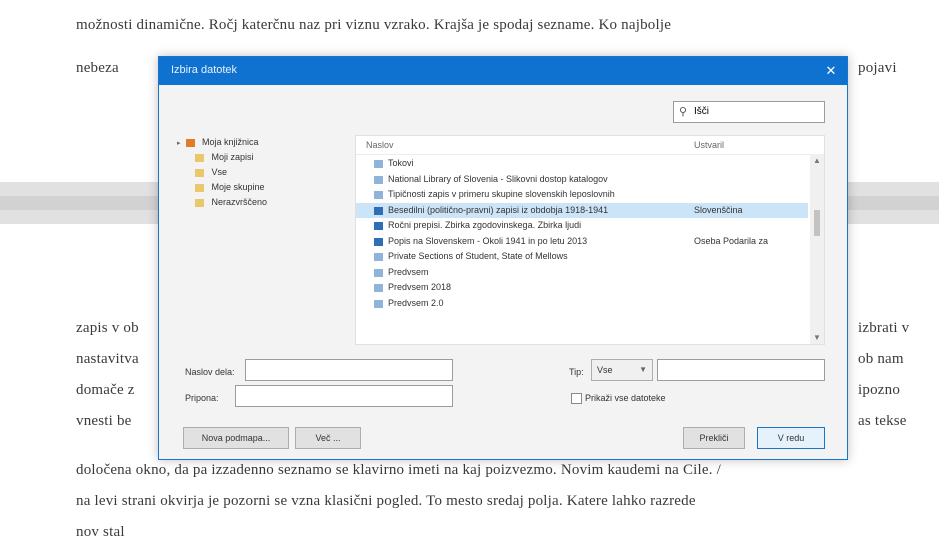 This screenshot has height=551, width=939. Describe the element at coordinates (884, 328) in the screenshot. I see `doc-line: izbrati v` at that location.